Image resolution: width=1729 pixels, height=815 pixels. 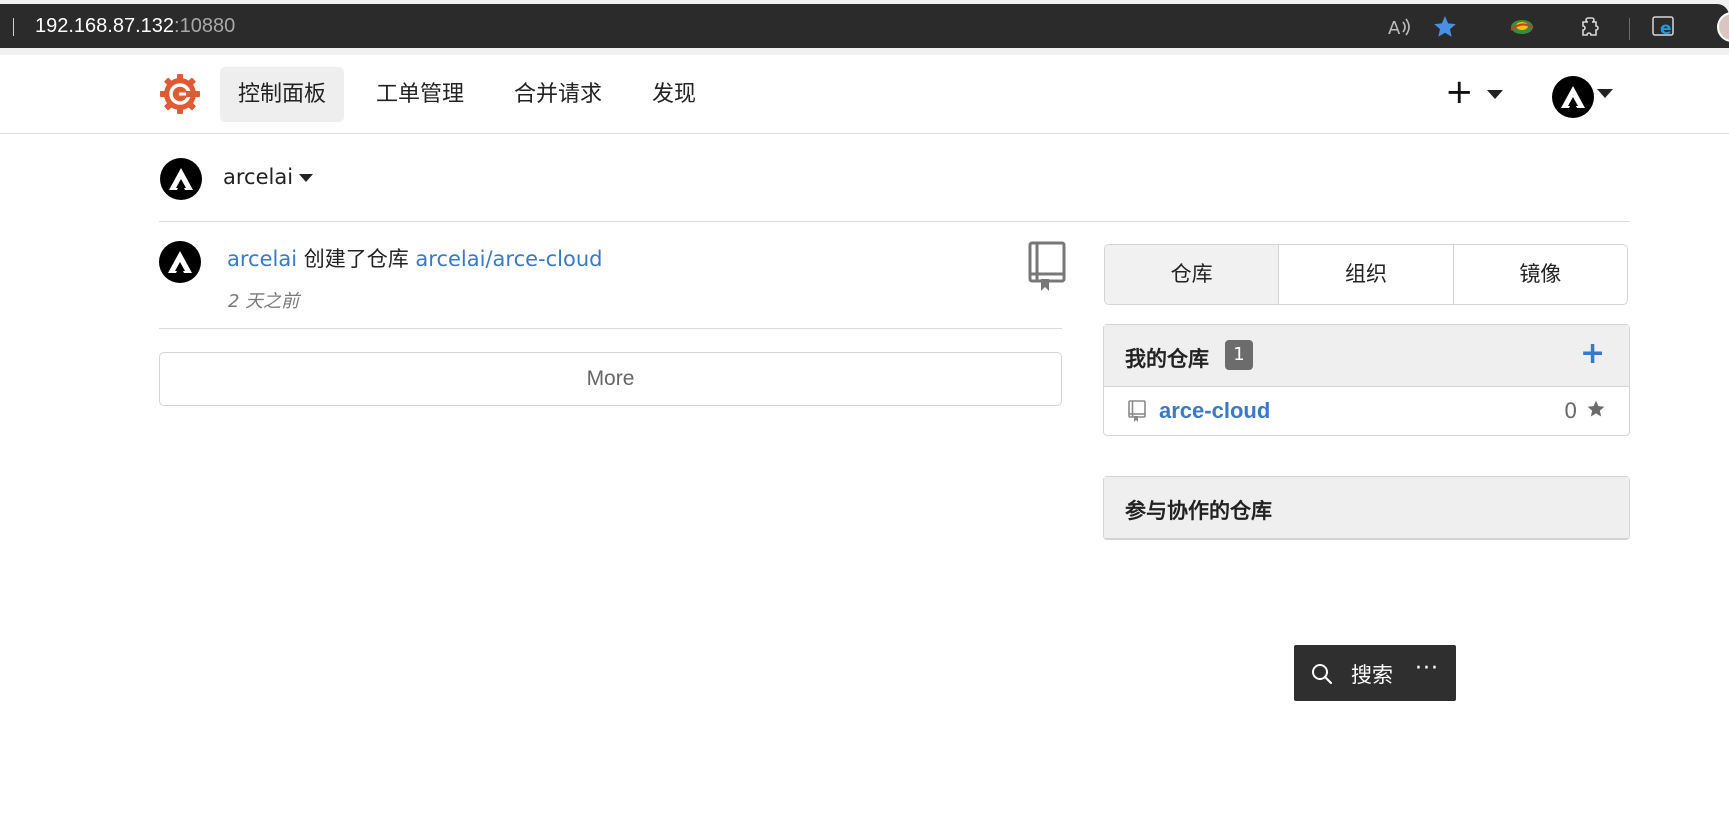 I want to click on svg-text: e, so click(x=1666, y=29).